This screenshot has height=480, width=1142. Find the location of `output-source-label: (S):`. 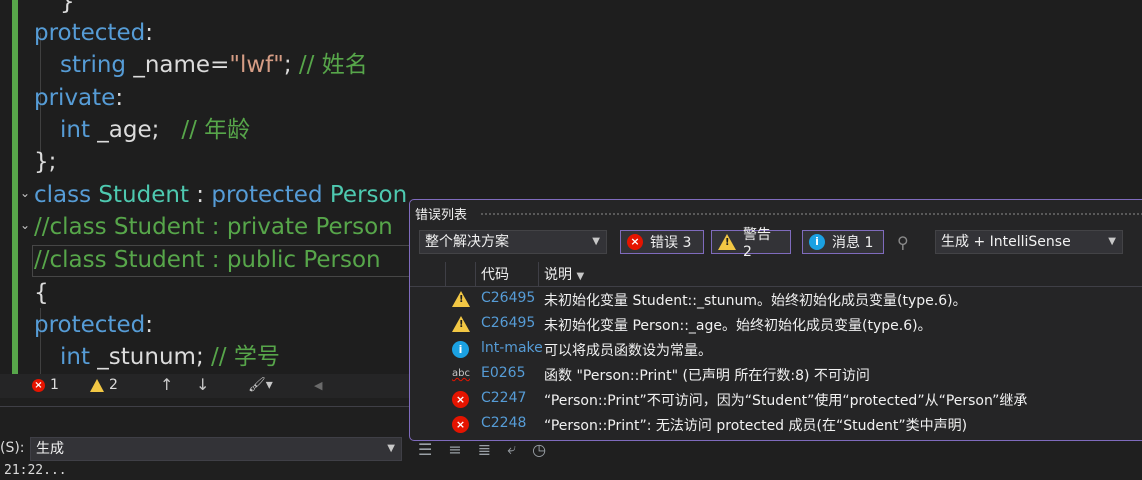

output-source-label: (S): is located at coordinates (12, 448).